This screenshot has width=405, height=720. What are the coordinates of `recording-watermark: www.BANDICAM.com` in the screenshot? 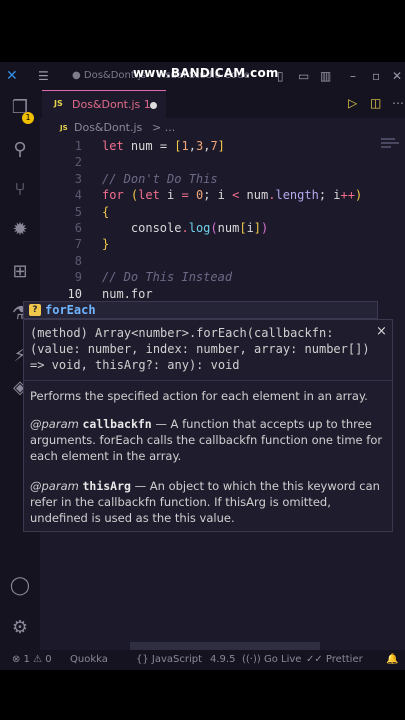 It's located at (206, 73).